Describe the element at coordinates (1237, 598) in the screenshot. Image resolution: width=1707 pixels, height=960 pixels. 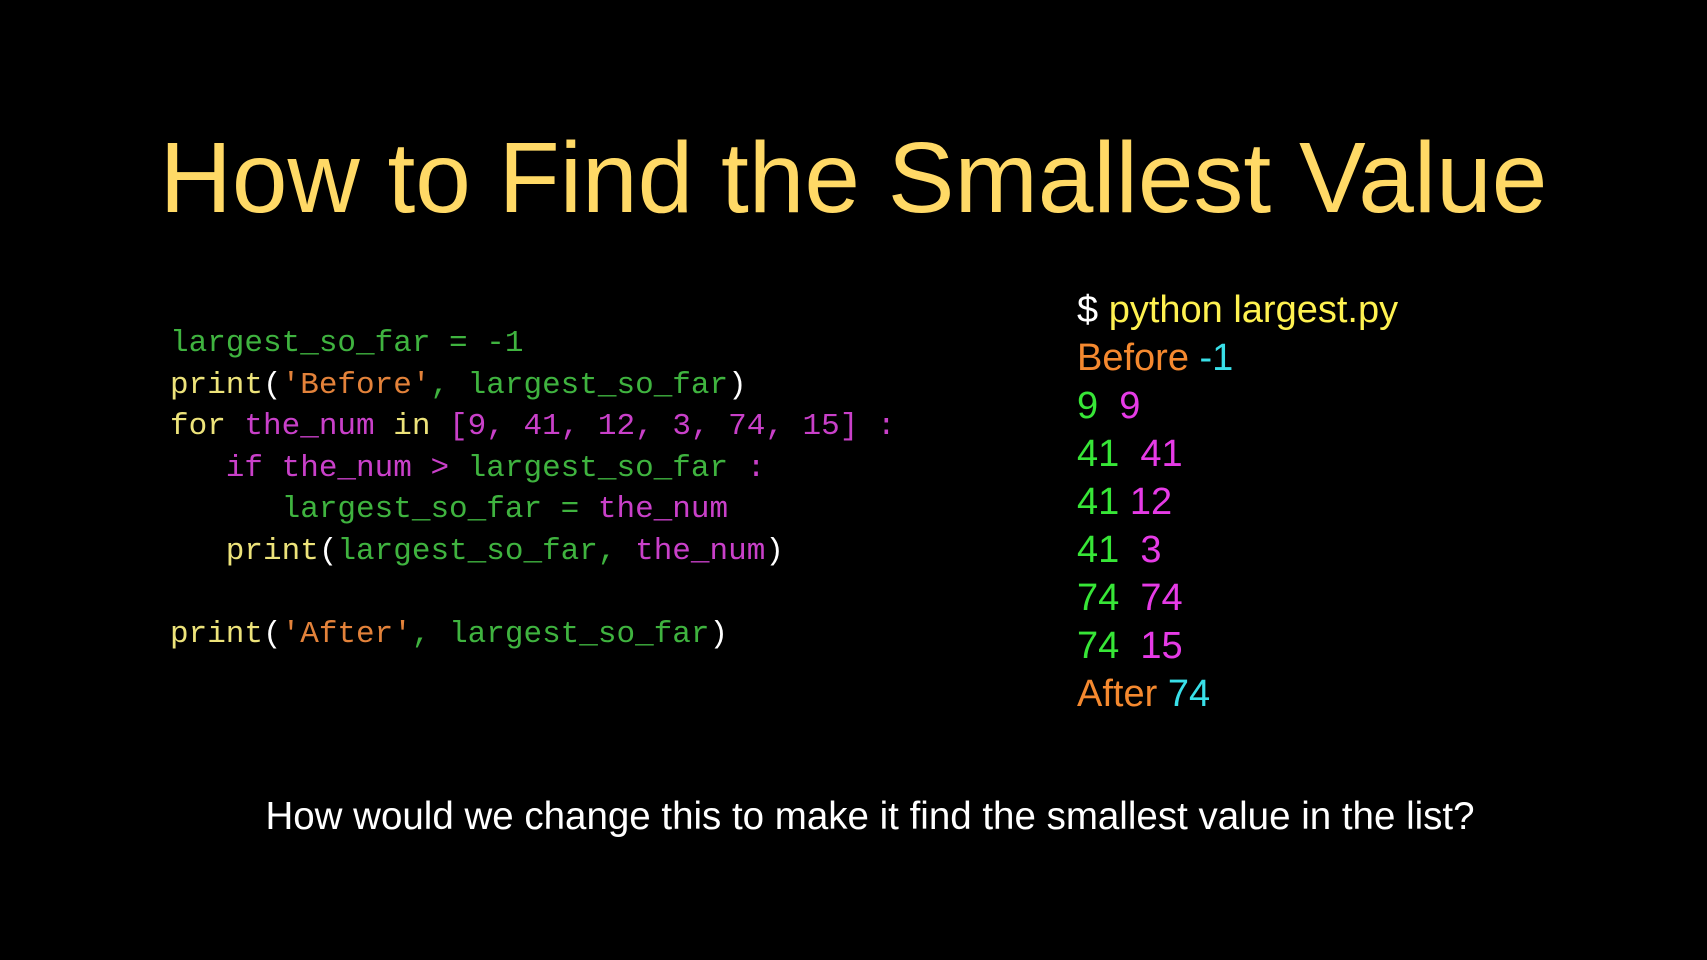
I see `output-line: 74 74` at that location.